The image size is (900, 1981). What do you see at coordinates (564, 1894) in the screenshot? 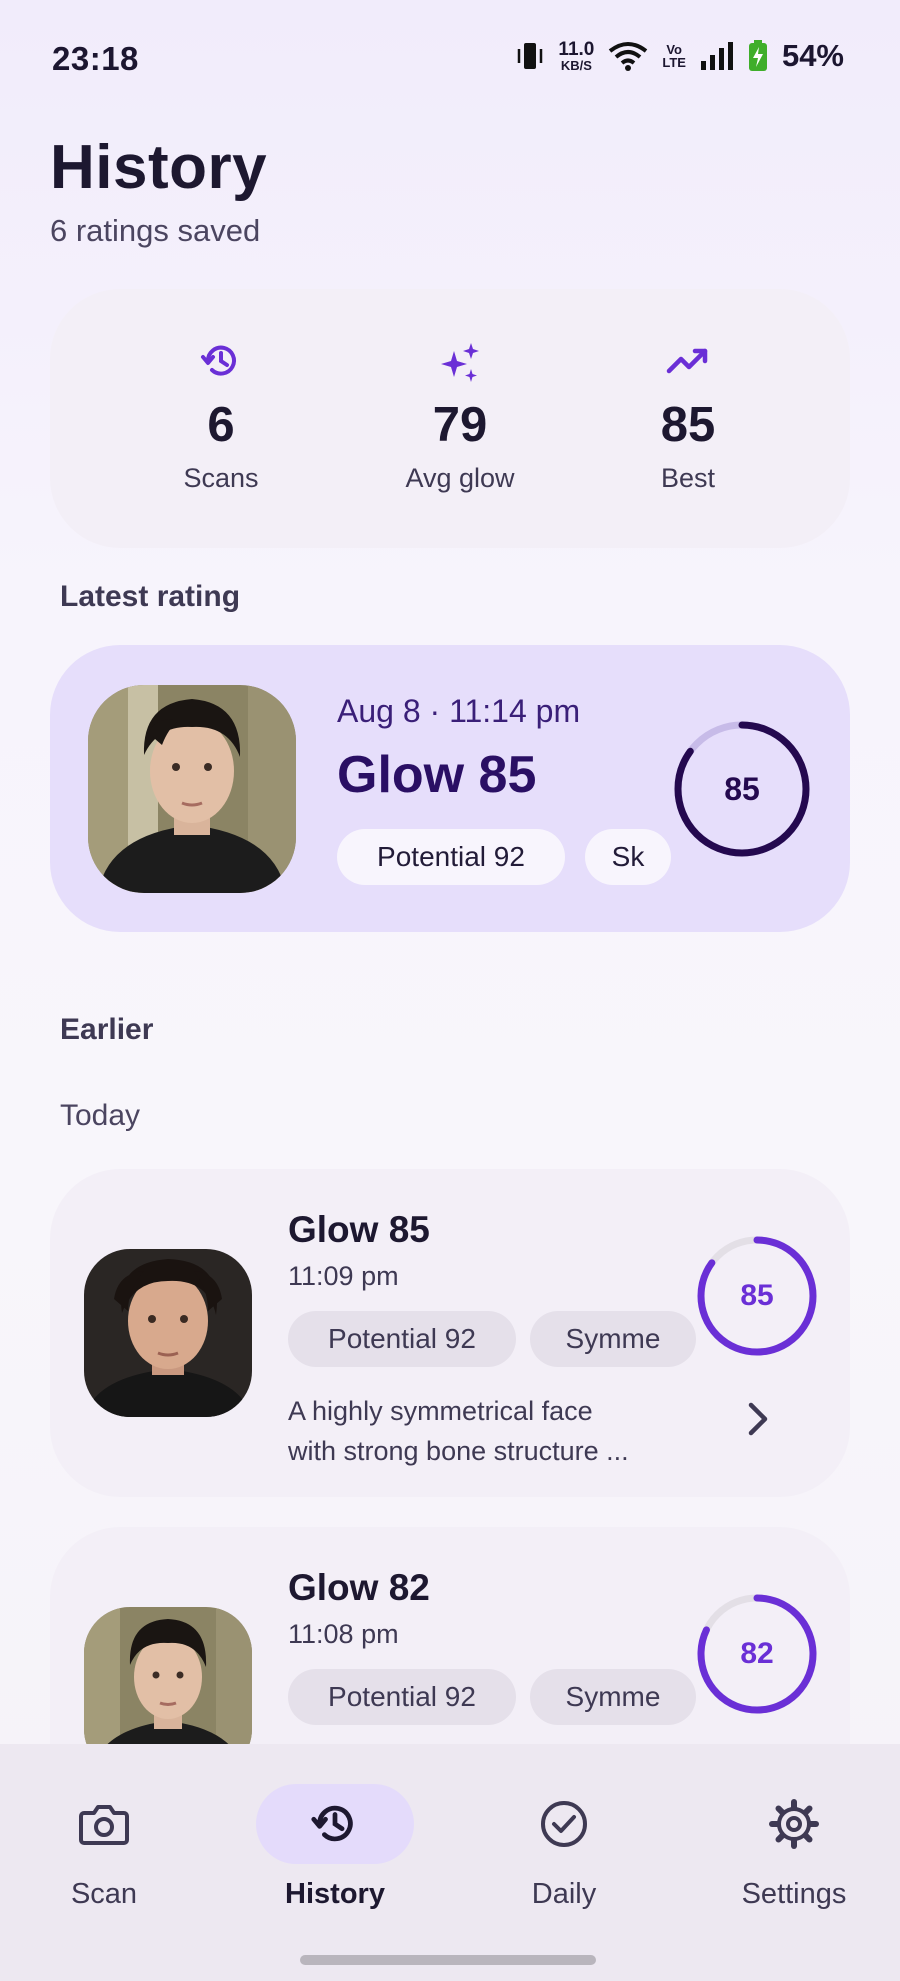
I see `nav-label: Daily` at bounding box center [564, 1894].